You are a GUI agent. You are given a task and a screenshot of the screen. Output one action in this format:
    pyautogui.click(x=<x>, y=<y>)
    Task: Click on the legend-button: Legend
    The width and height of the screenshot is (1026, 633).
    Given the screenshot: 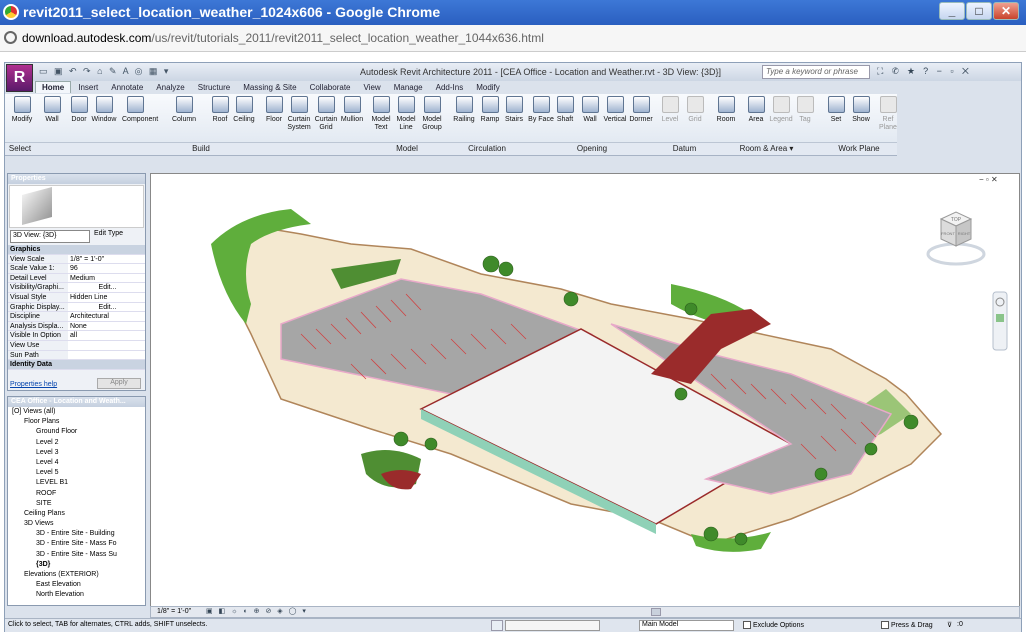 What is the action you would take?
    pyautogui.click(x=781, y=110)
    